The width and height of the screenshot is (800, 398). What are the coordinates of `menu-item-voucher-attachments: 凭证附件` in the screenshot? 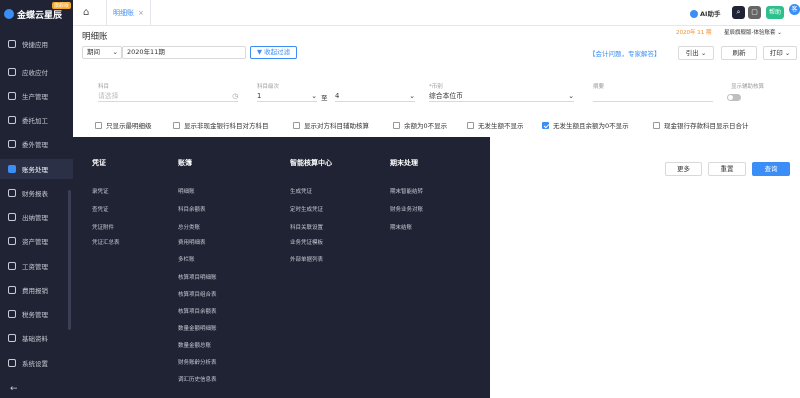 It's located at (103, 227).